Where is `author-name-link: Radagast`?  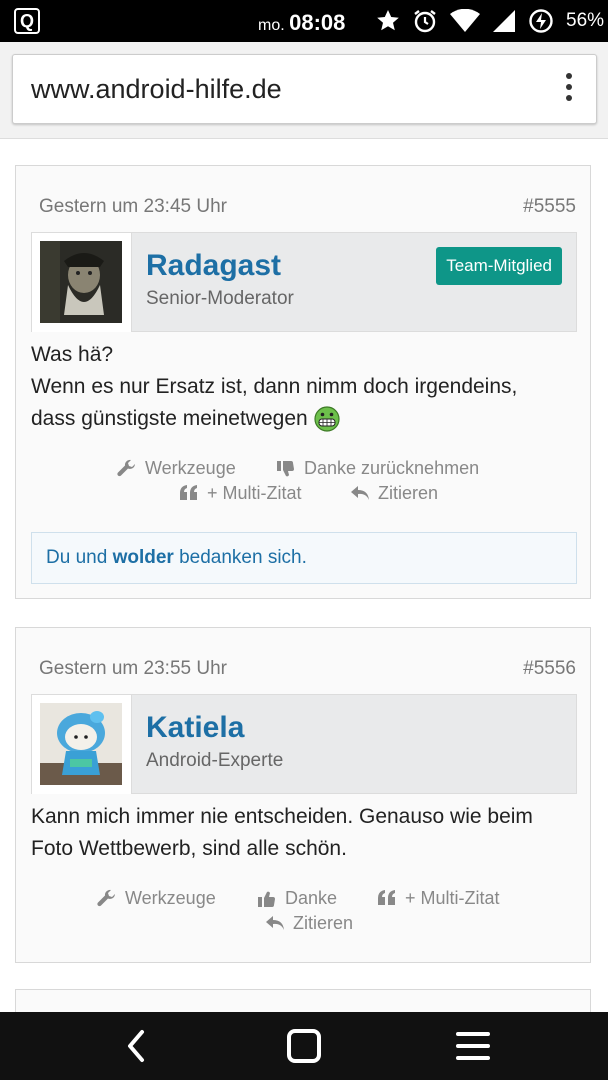 author-name-link: Radagast is located at coordinates (213, 266).